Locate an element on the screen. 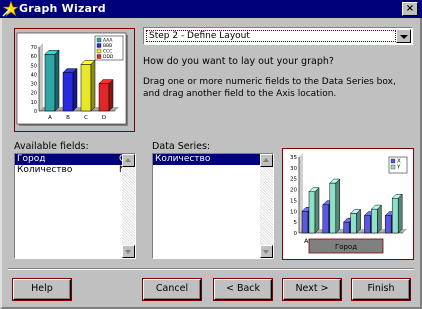 The image size is (422, 309). chart-type-preview: 70 60 50 40 30 20 10 0 A B C D AAA BBB CCC DDD is located at coordinates (74, 80).